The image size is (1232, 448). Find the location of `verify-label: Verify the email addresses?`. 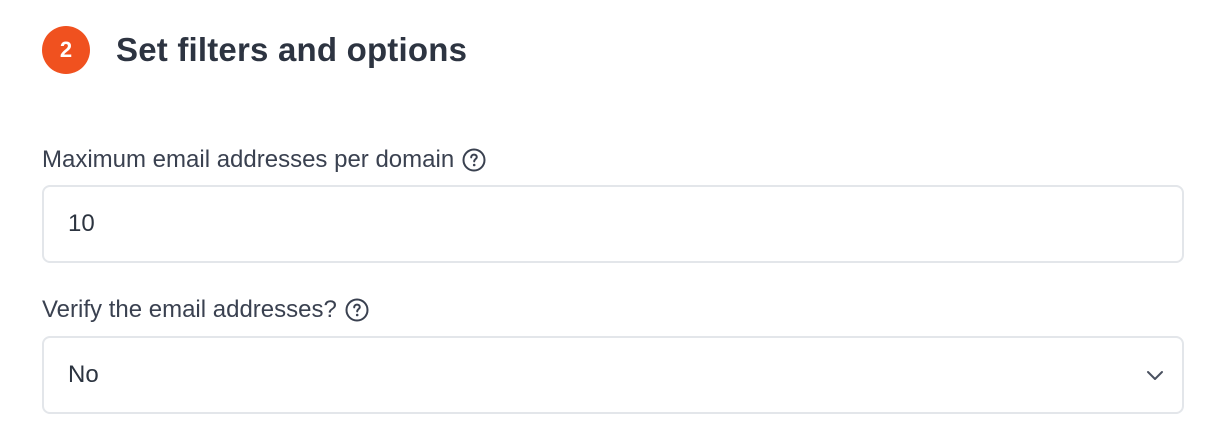

verify-label: Verify the email addresses? is located at coordinates (189, 309).